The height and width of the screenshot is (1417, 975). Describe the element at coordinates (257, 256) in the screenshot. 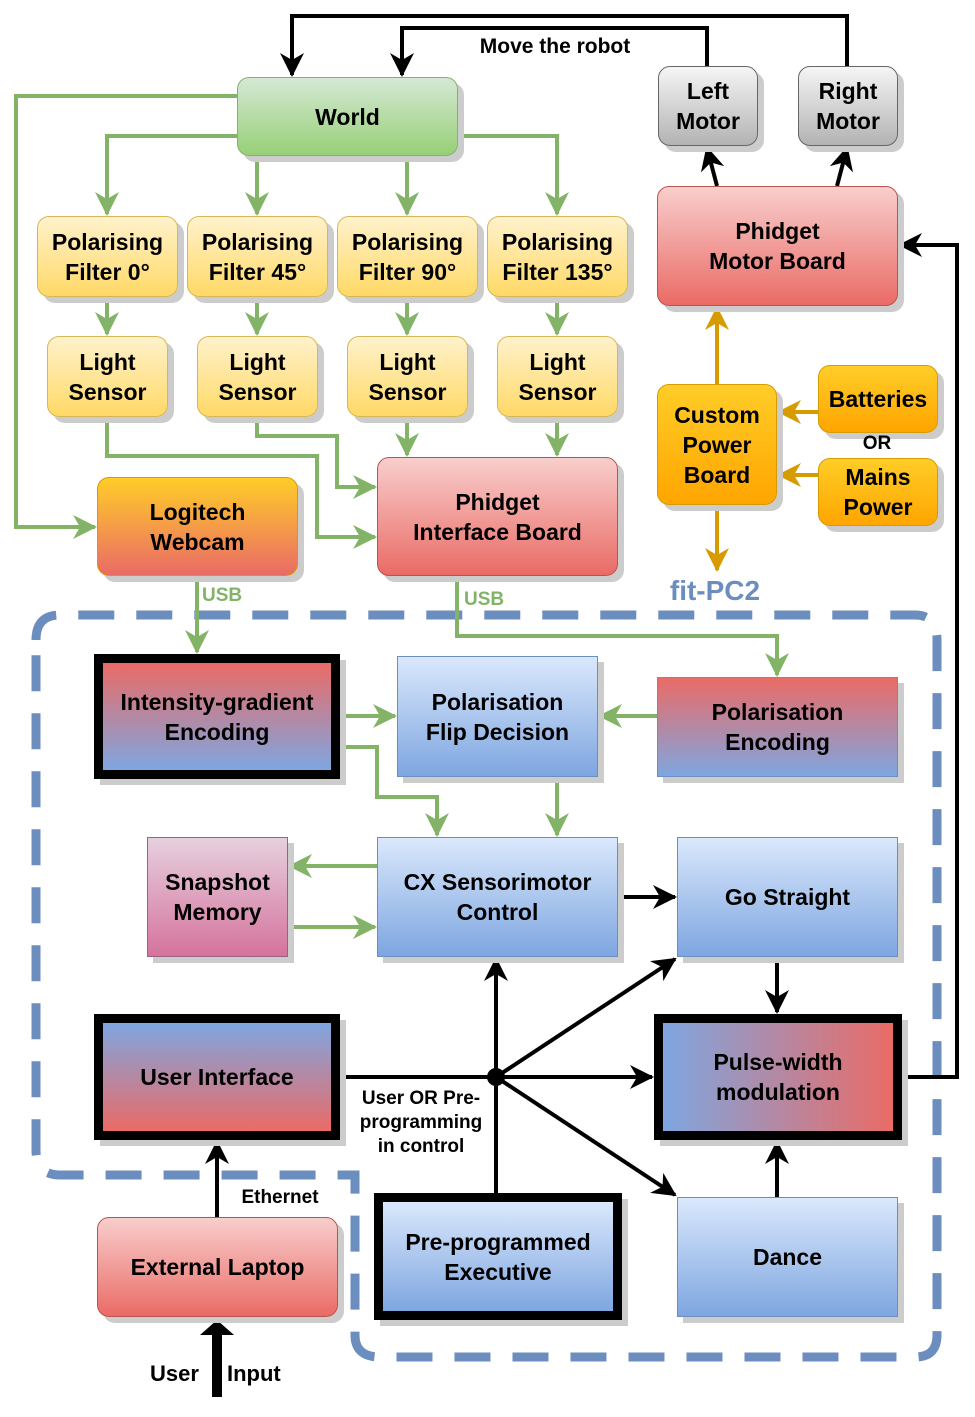

I see `node-filter-45: Polarising Filter 45°` at that location.